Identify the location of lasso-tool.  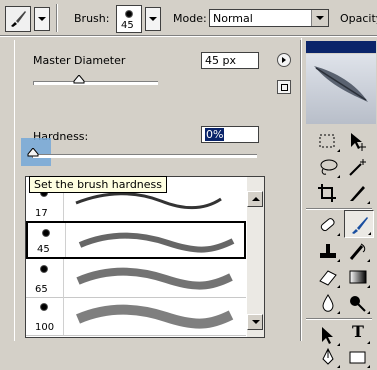
(328, 167).